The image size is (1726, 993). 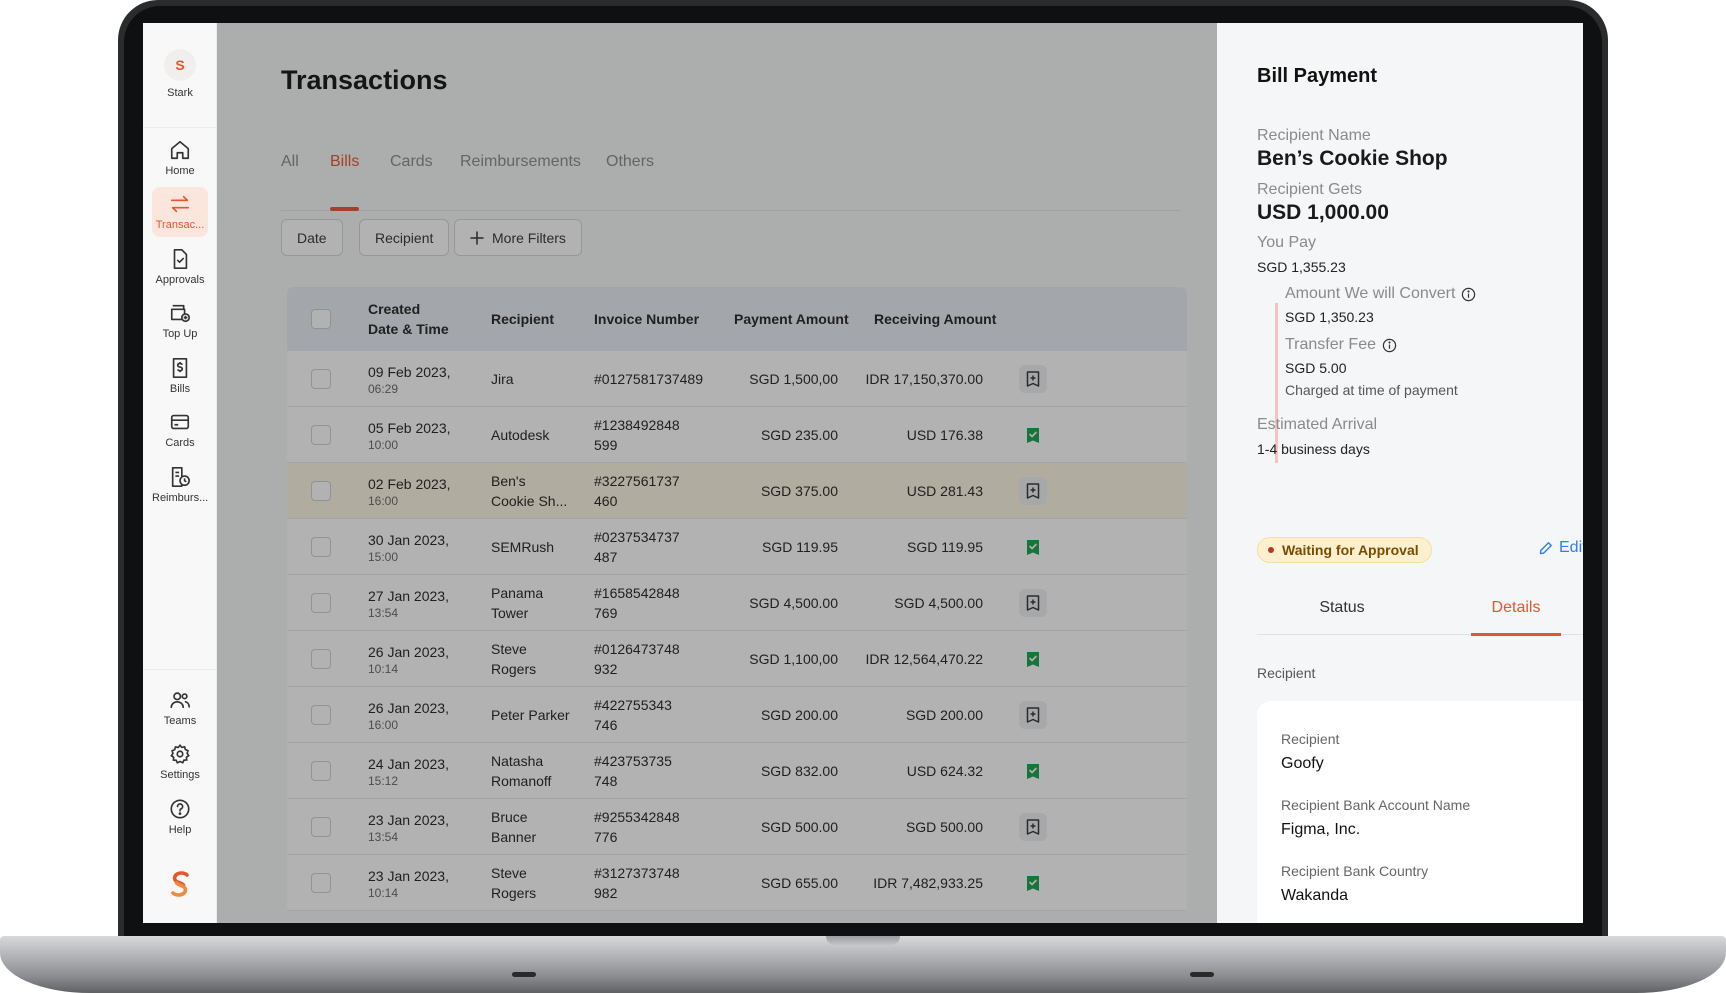 I want to click on laptop-base, so click(x=863, y=964).